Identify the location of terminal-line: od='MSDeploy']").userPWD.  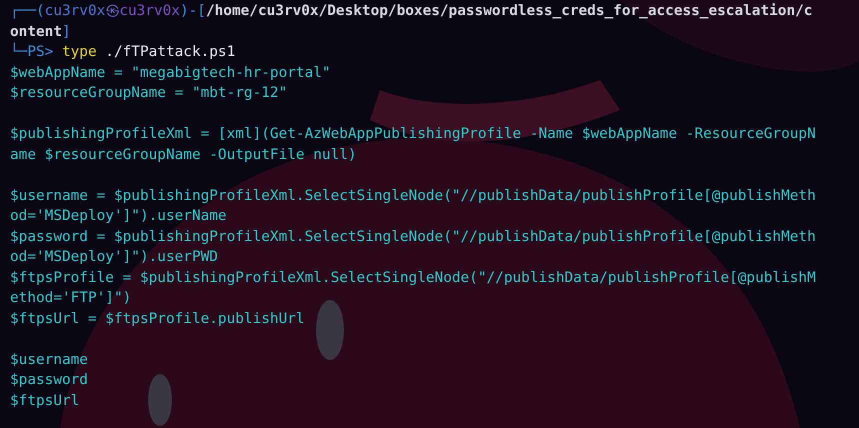
(114, 257).